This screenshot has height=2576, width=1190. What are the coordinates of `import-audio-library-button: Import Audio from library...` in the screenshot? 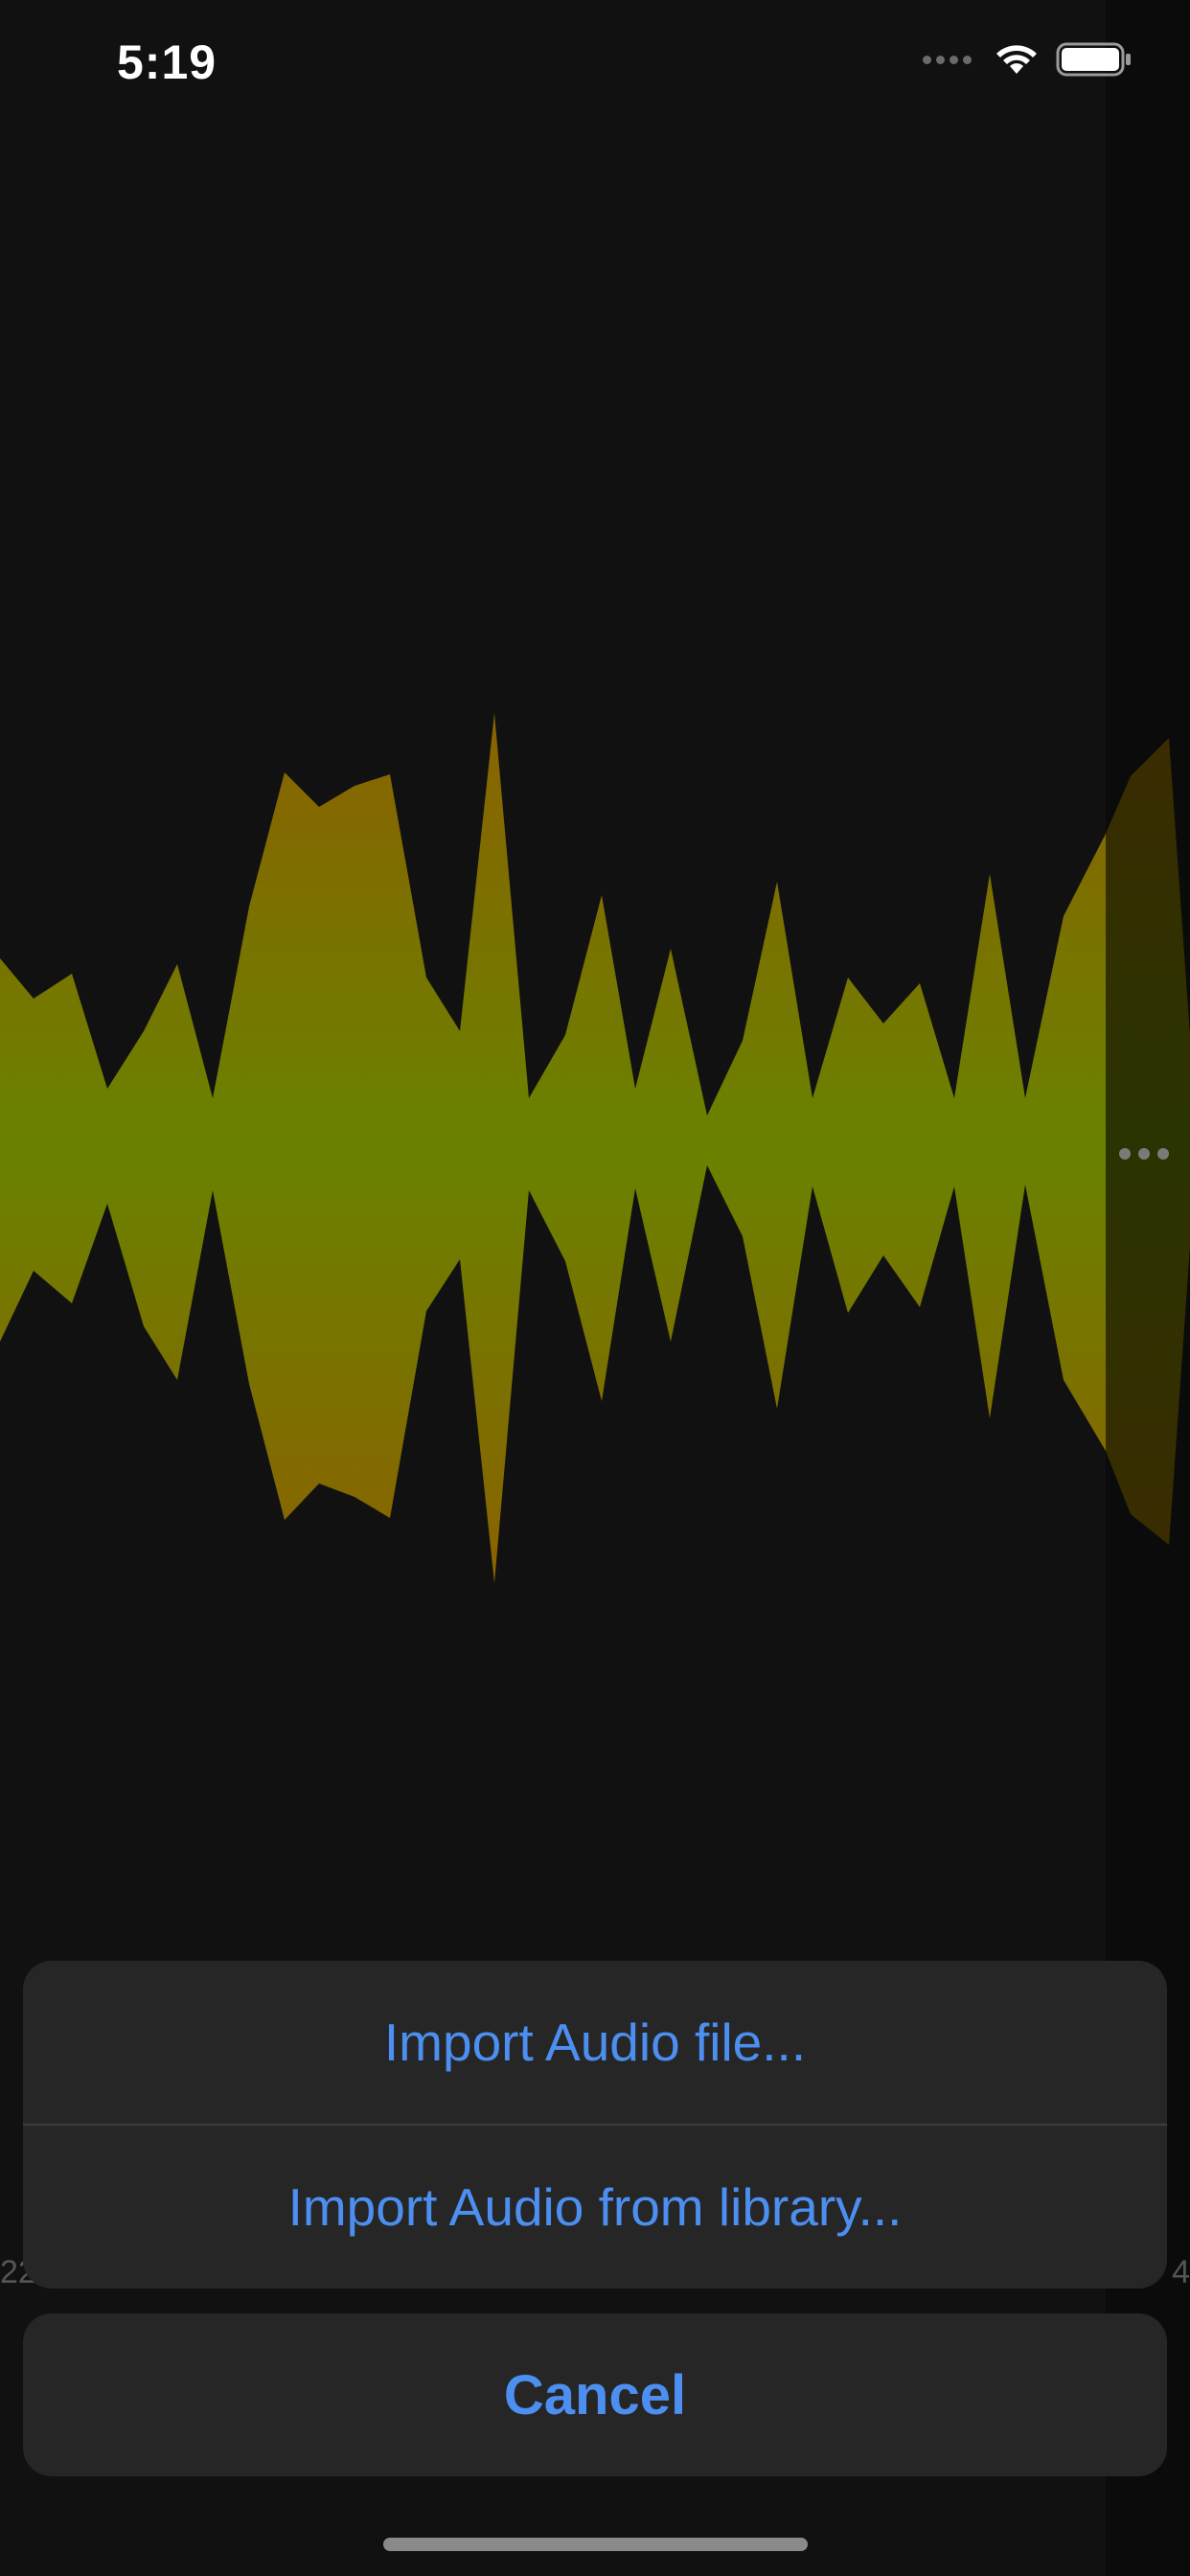 It's located at (595, 2207).